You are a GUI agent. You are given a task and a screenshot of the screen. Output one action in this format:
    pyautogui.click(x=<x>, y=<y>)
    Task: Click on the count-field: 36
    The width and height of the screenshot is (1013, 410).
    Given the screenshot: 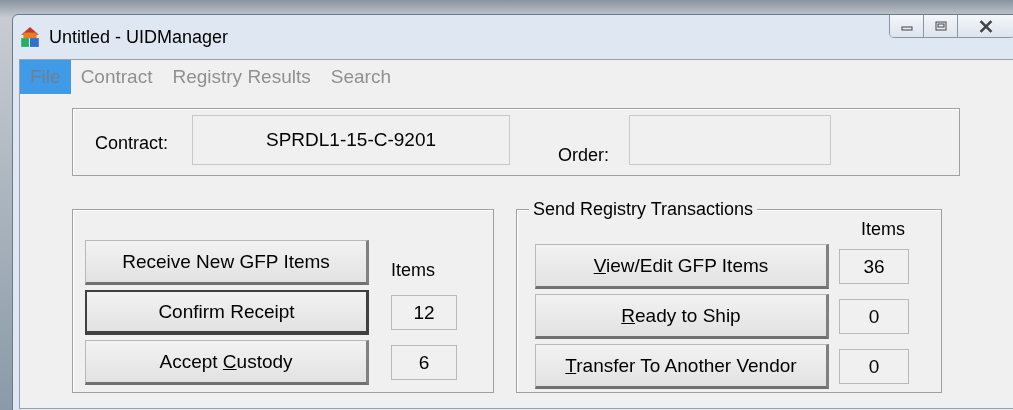 What is the action you would take?
    pyautogui.click(x=874, y=266)
    